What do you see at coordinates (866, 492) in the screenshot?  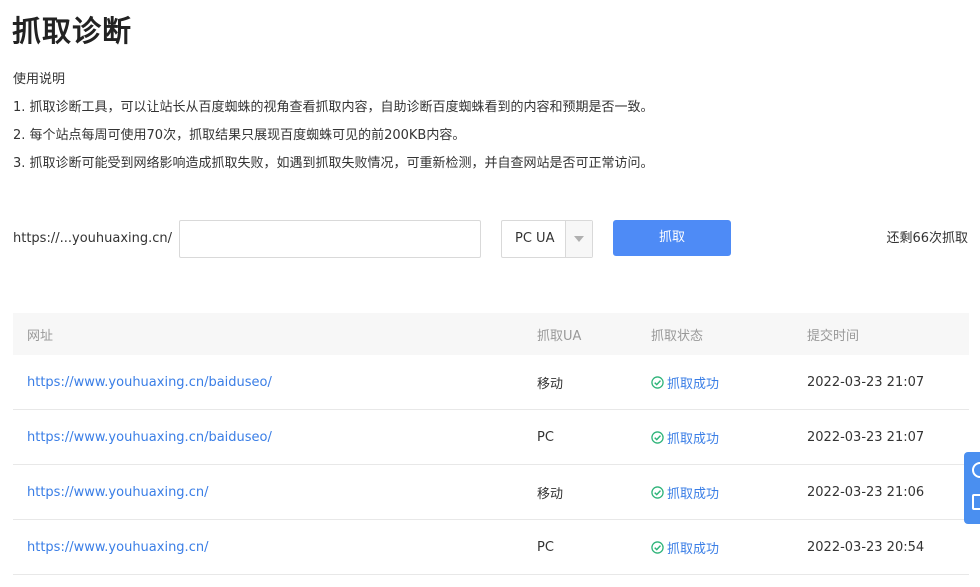 I see `row-time: 2022-03-23 21:06` at bounding box center [866, 492].